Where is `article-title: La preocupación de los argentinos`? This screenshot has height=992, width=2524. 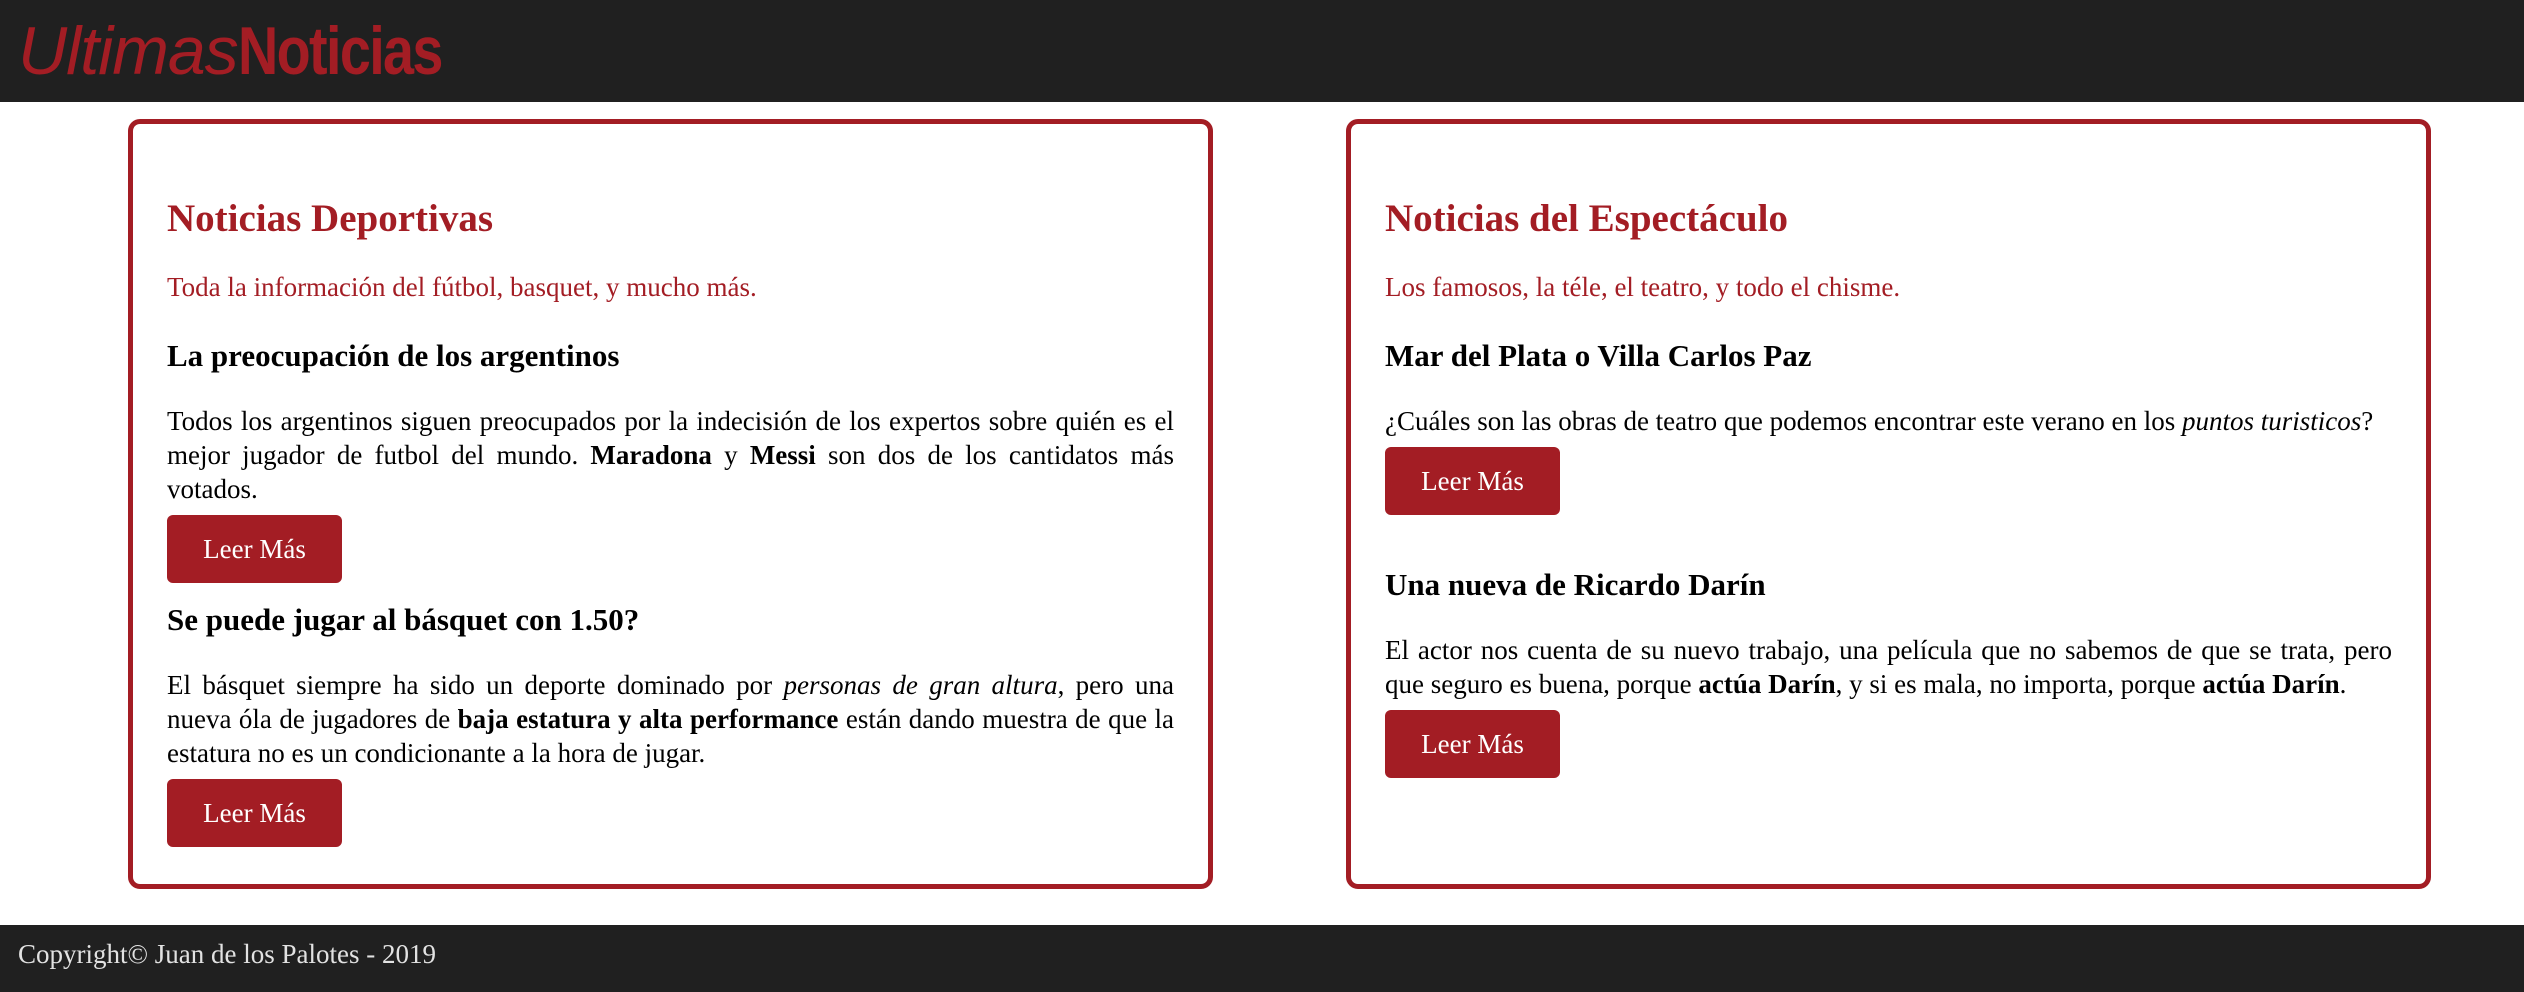 article-title: La preocupación de los argentinos is located at coordinates (393, 355).